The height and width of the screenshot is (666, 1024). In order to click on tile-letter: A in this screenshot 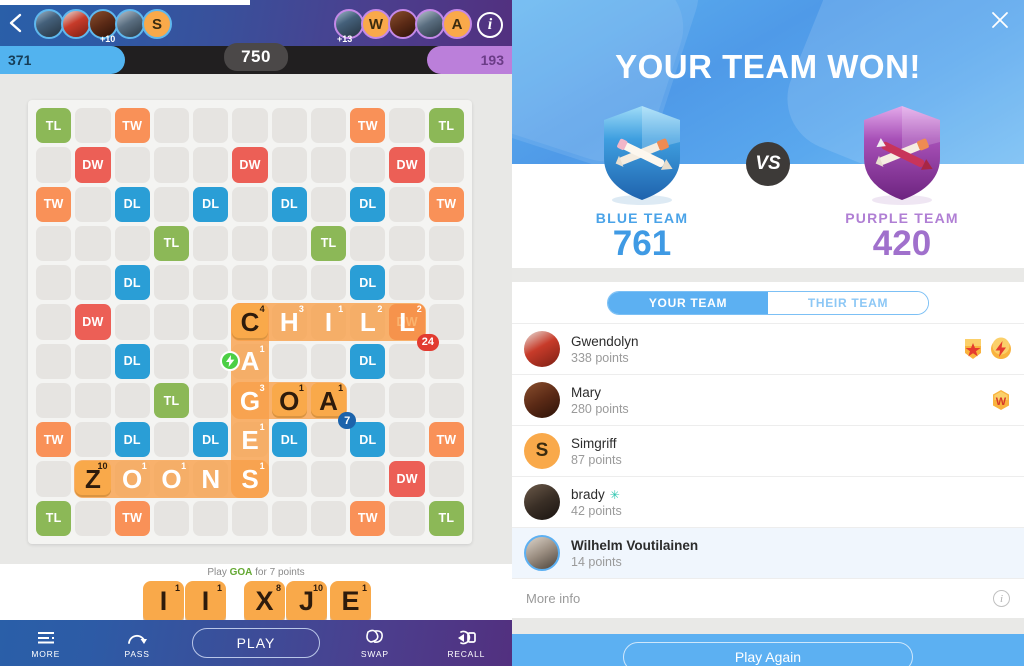, I will do `click(328, 400)`.